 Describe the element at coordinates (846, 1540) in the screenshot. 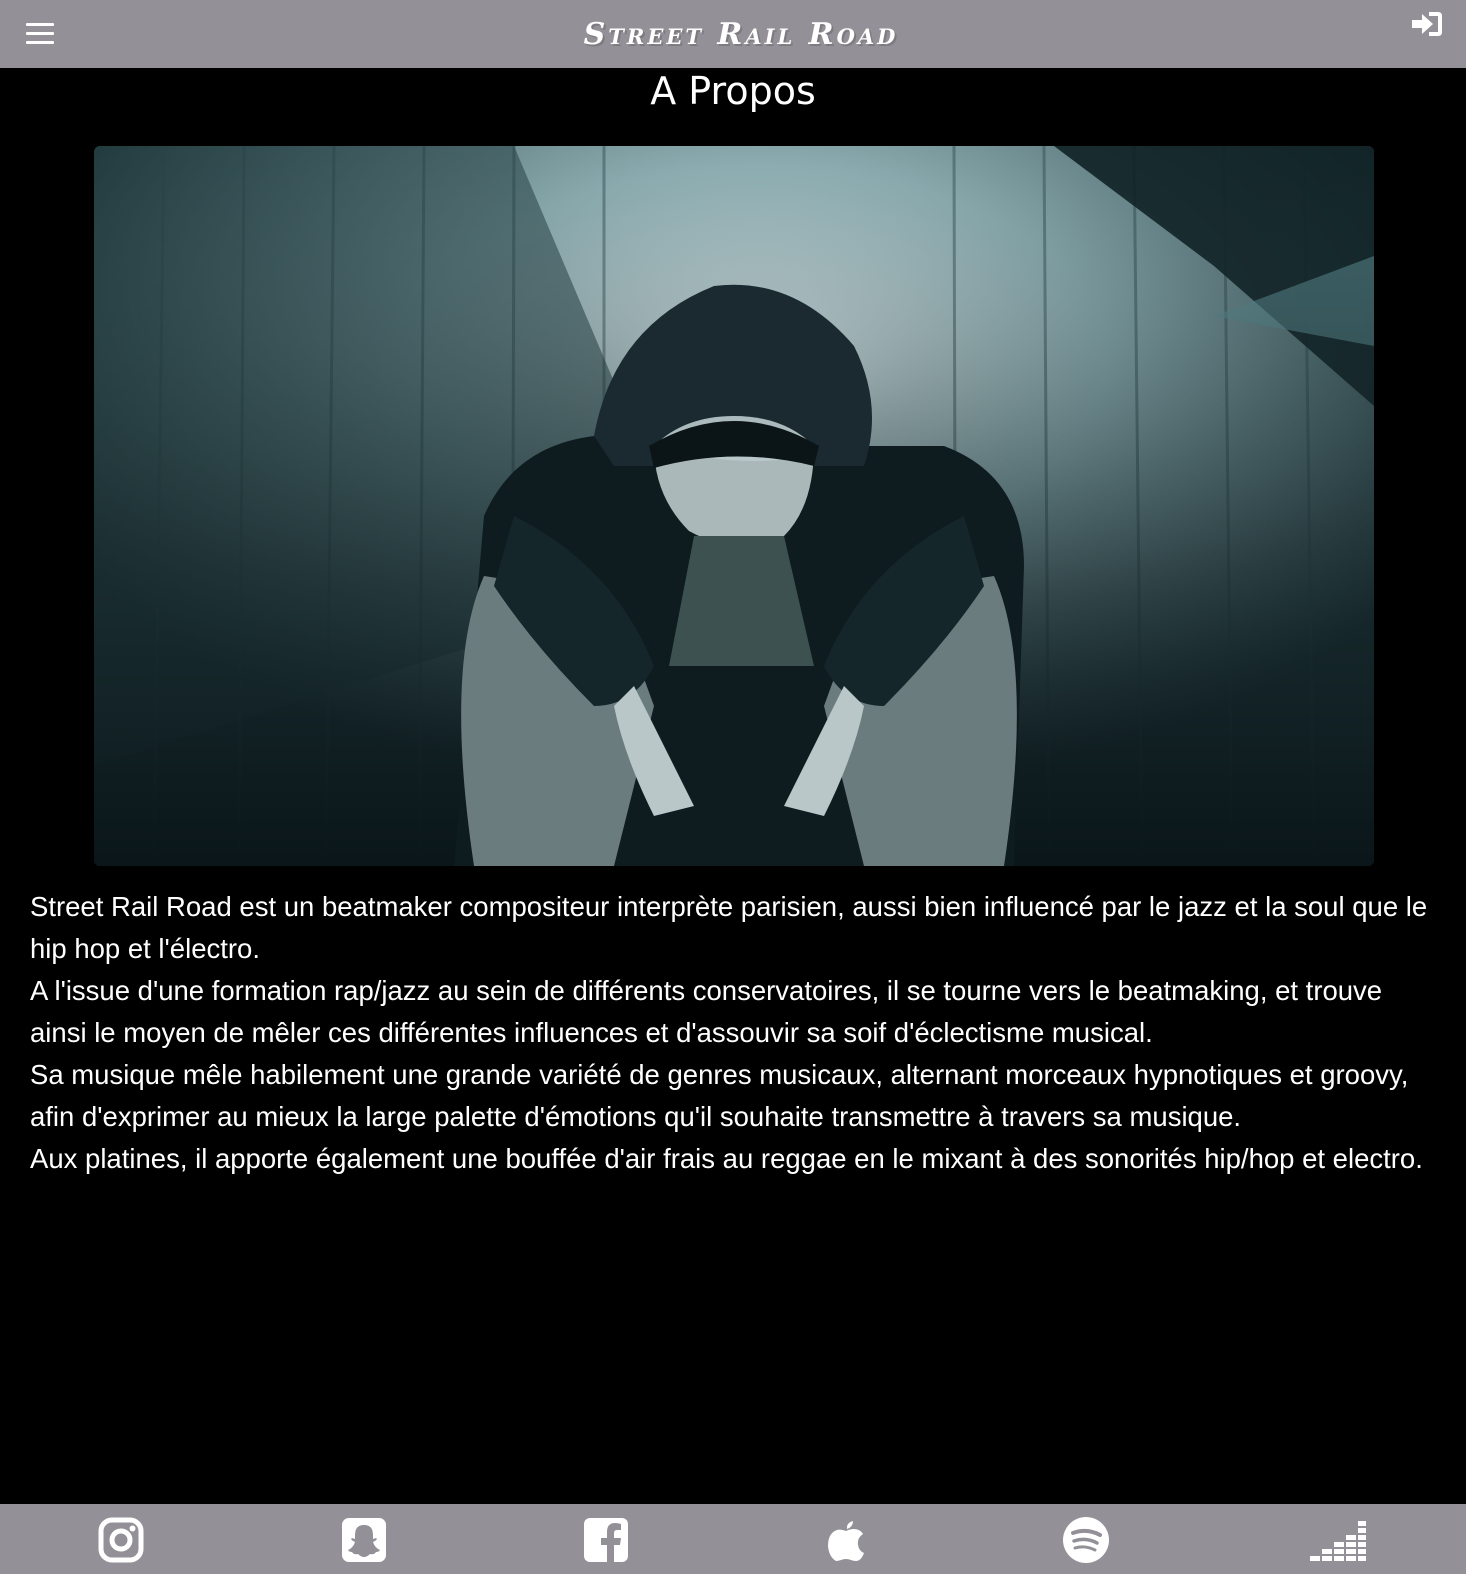

I see `apple-music-icon` at that location.